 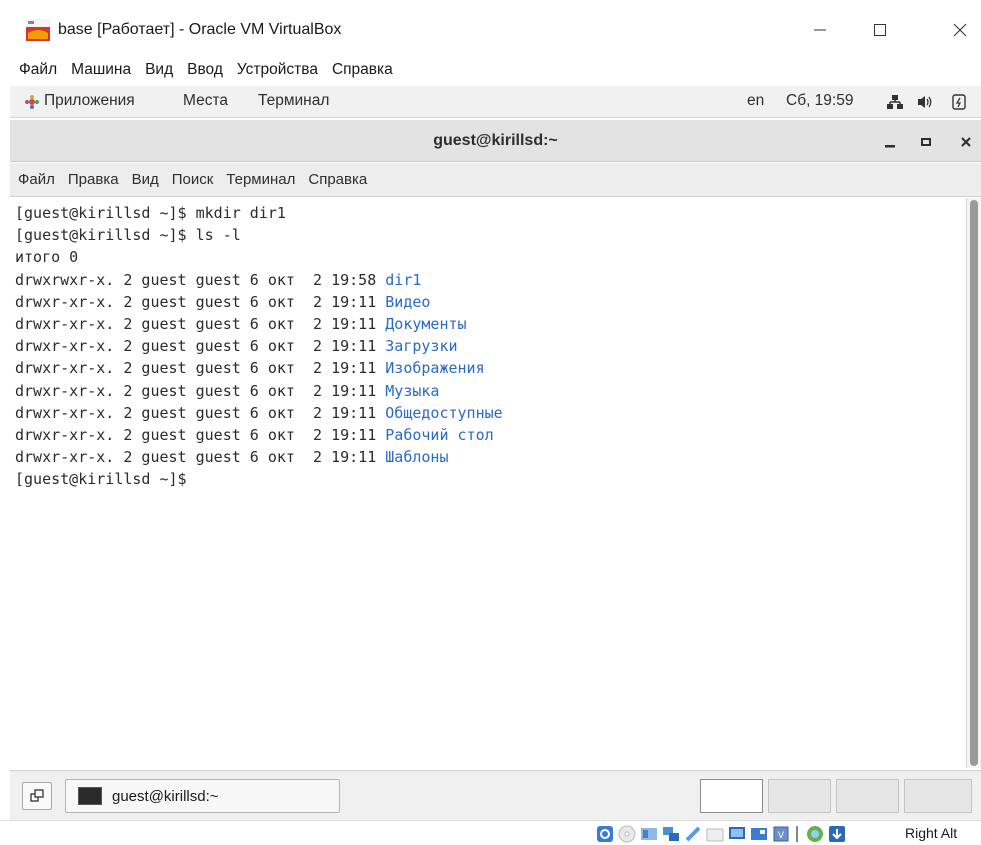 What do you see at coordinates (627, 834) in the screenshot?
I see `optical-drive-icon` at bounding box center [627, 834].